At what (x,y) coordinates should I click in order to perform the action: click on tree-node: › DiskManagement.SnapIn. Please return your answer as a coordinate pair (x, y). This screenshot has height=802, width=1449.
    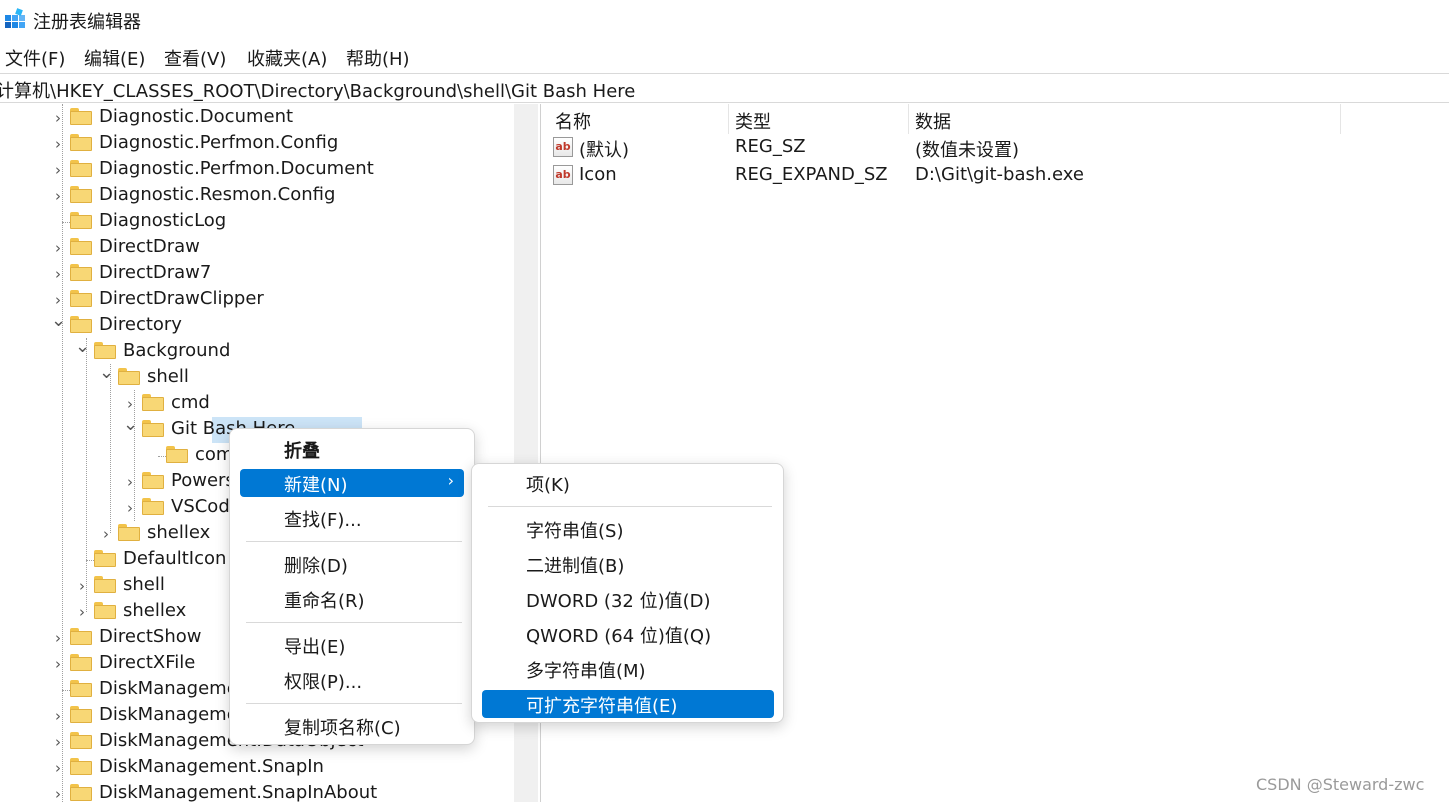
    Looking at the image, I should click on (257, 768).